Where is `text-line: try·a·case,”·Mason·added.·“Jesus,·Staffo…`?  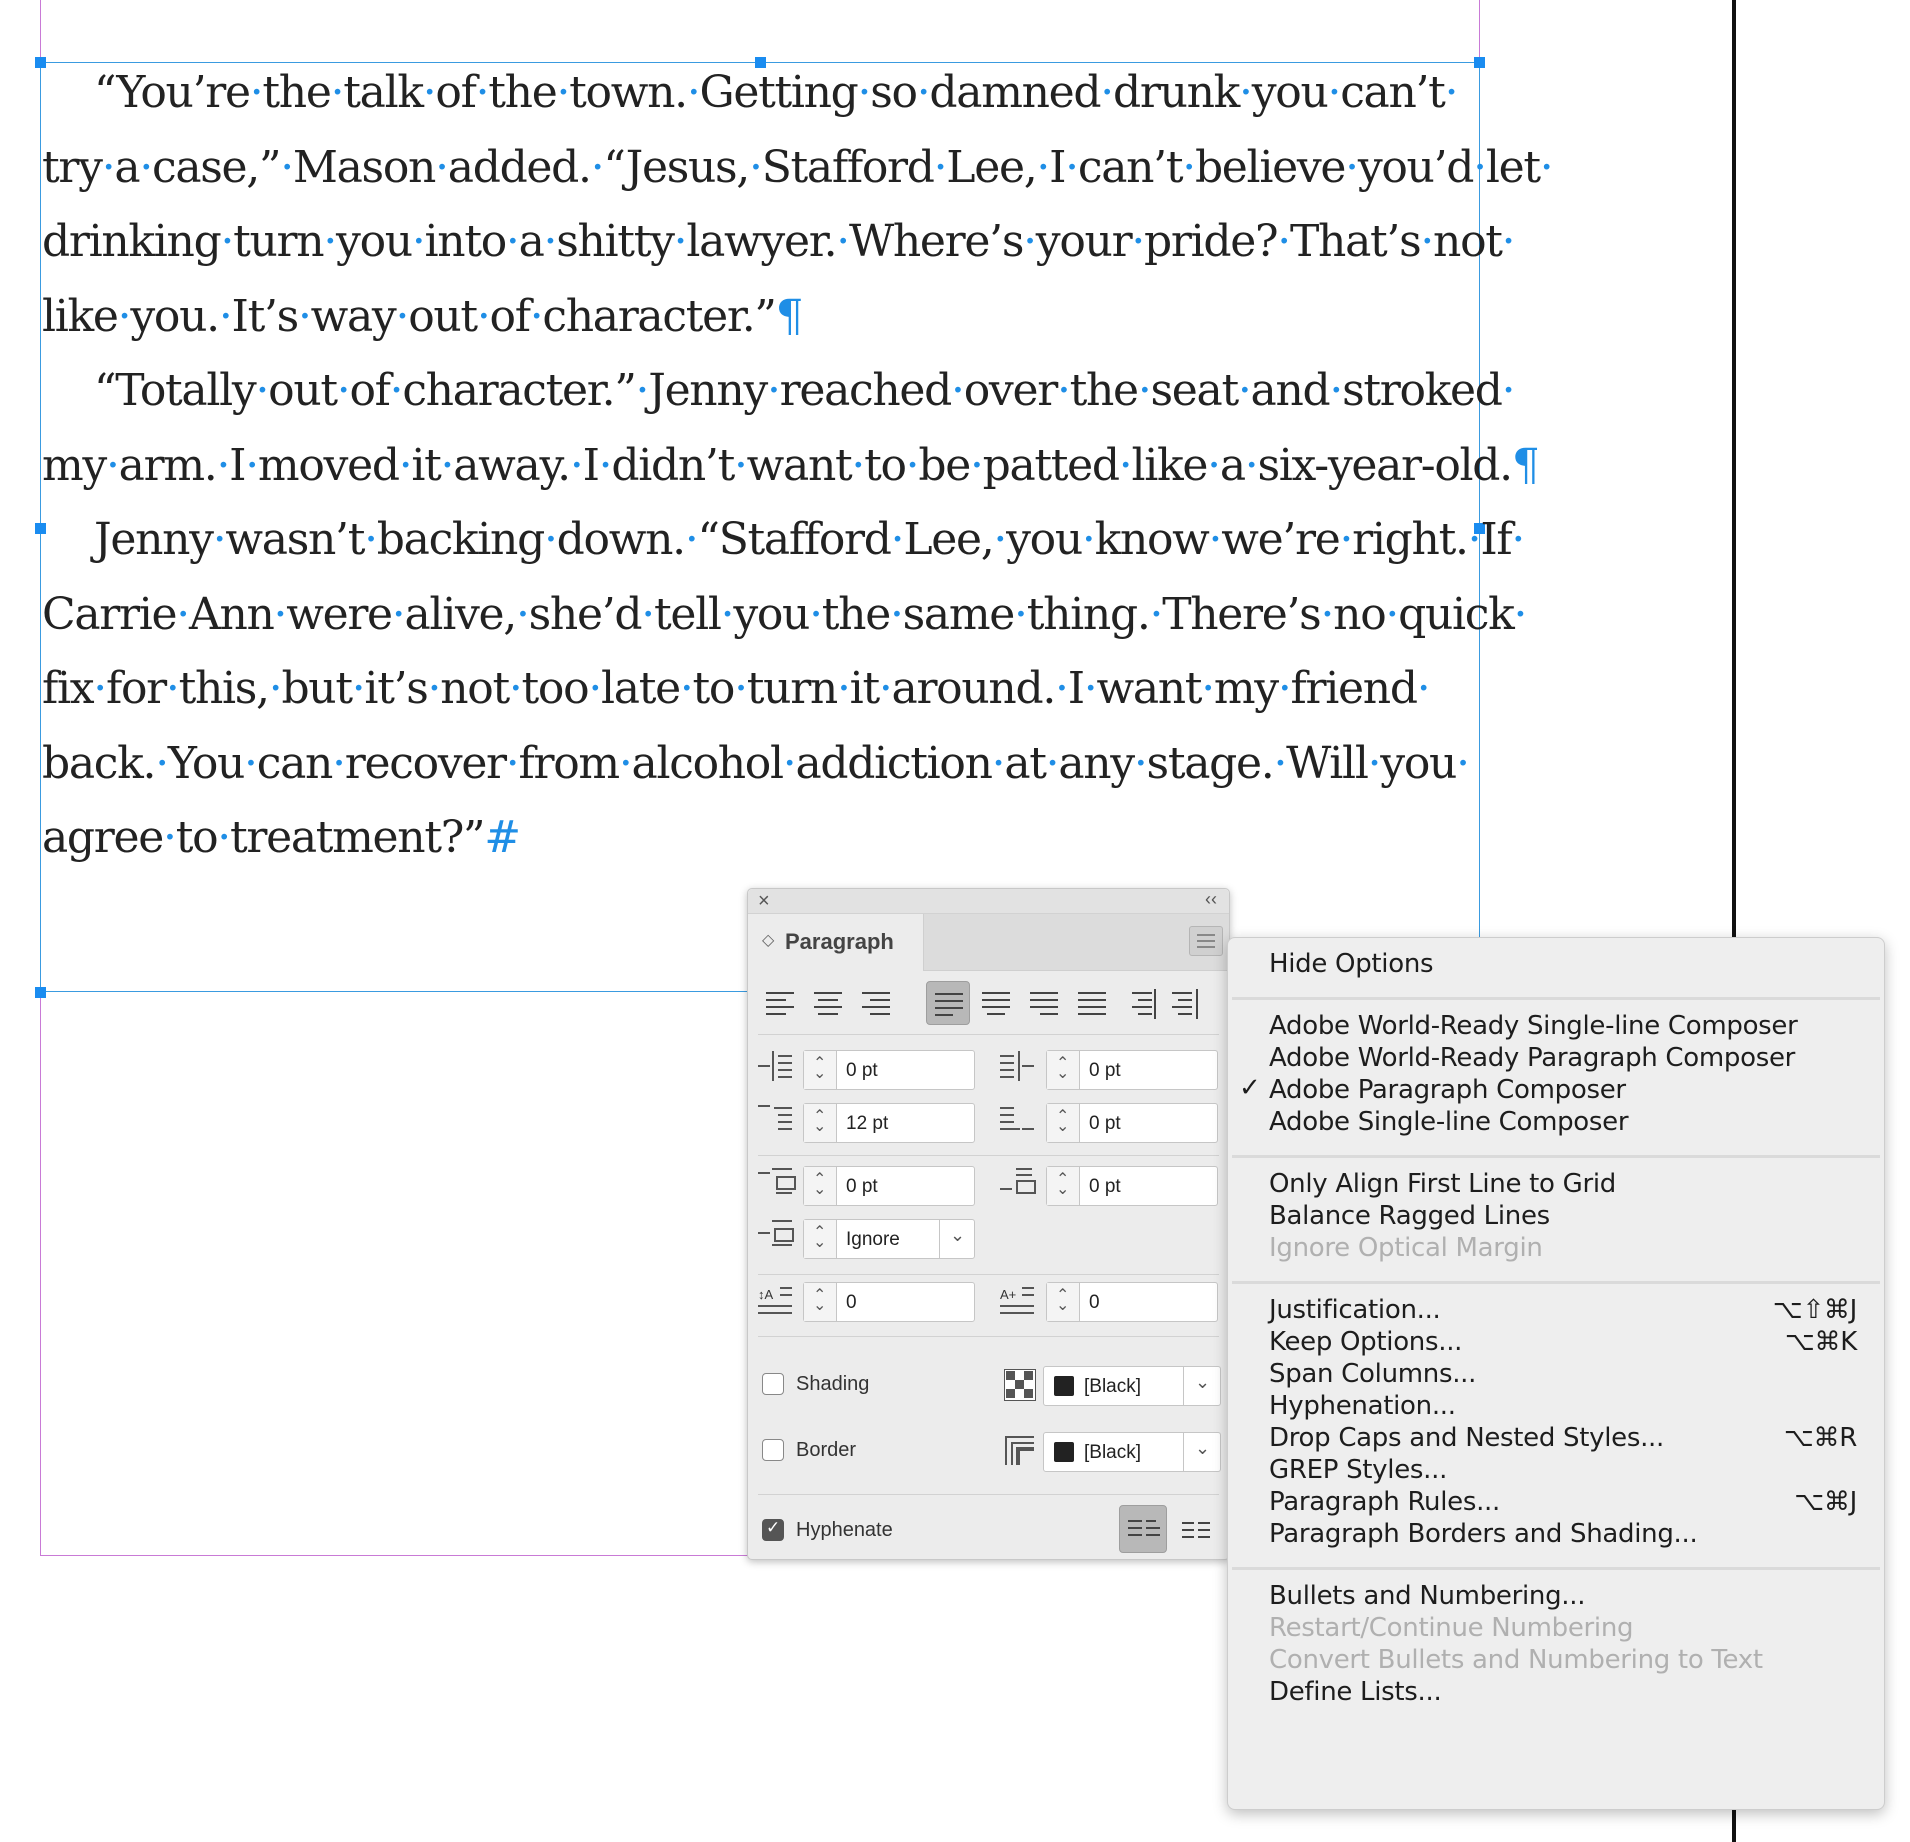
text-line: try·a·case,”·Mason·added.·“Jesus,·Staffo… is located at coordinates (798, 167).